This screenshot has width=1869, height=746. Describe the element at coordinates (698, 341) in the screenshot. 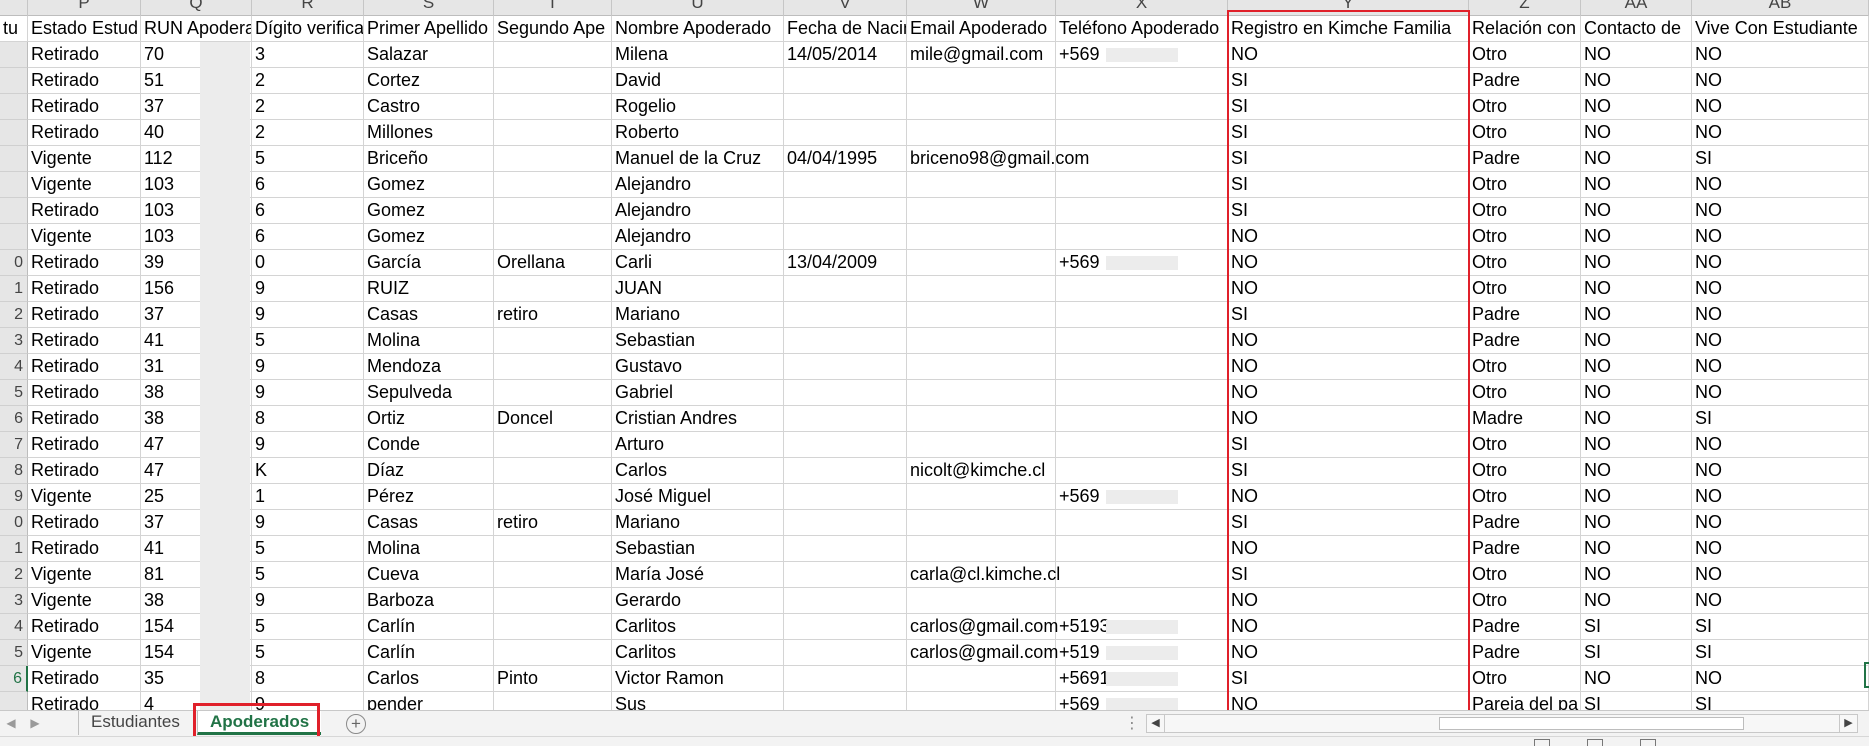

I see `table-cell: Sebastian` at that location.